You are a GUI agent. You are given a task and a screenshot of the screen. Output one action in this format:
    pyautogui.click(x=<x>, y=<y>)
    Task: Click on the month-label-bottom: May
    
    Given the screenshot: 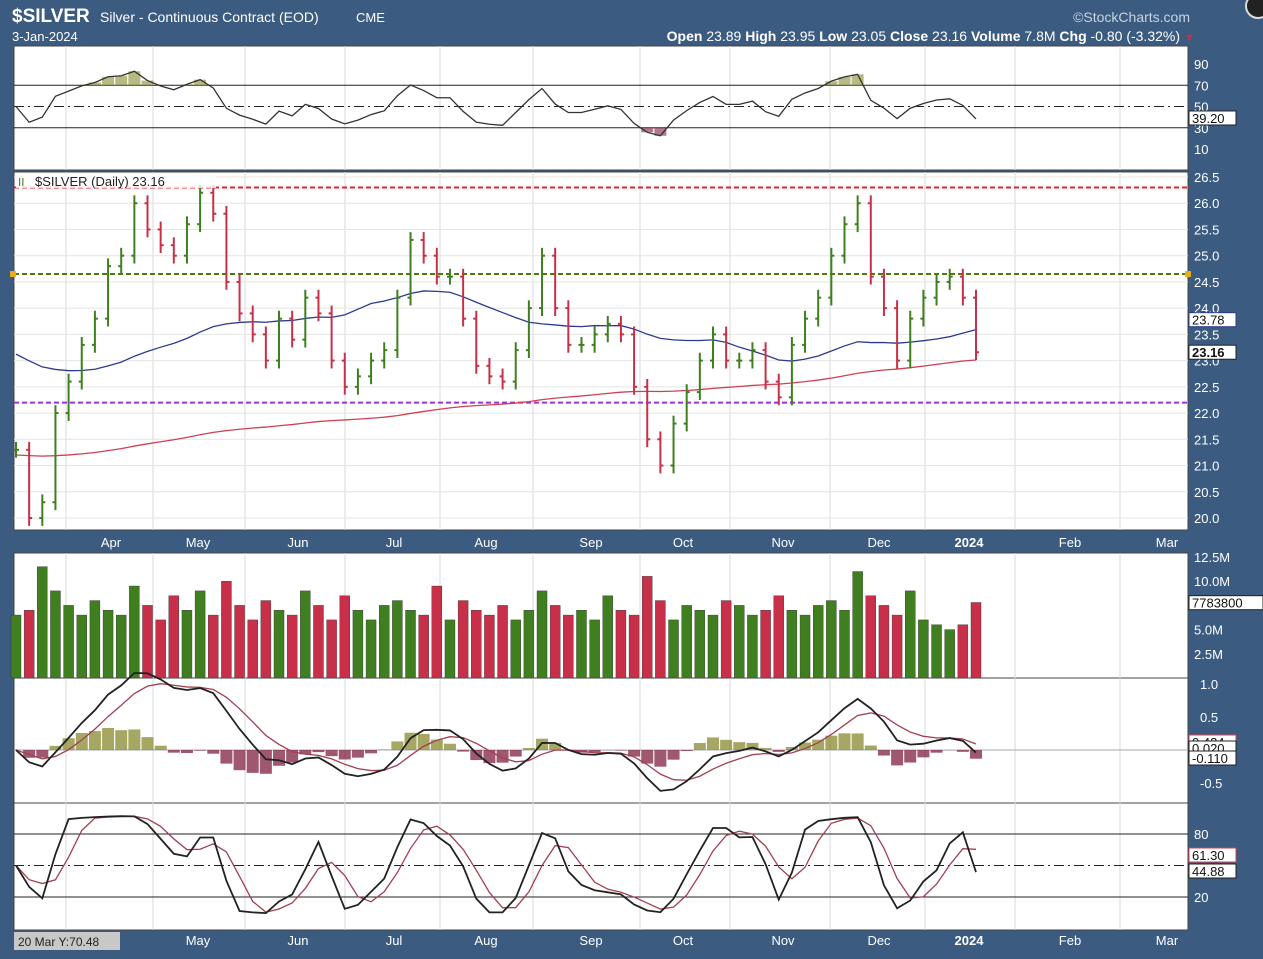 What is the action you would take?
    pyautogui.click(x=198, y=940)
    